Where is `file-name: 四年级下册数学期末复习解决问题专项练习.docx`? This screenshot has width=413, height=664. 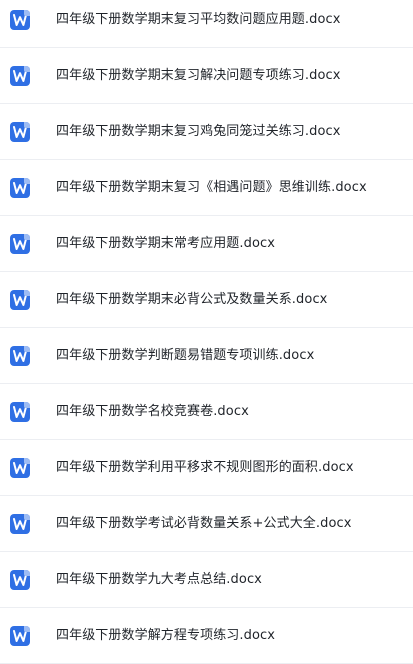 file-name: 四年级下册数学期末复习解决问题专项练习.docx is located at coordinates (198, 75).